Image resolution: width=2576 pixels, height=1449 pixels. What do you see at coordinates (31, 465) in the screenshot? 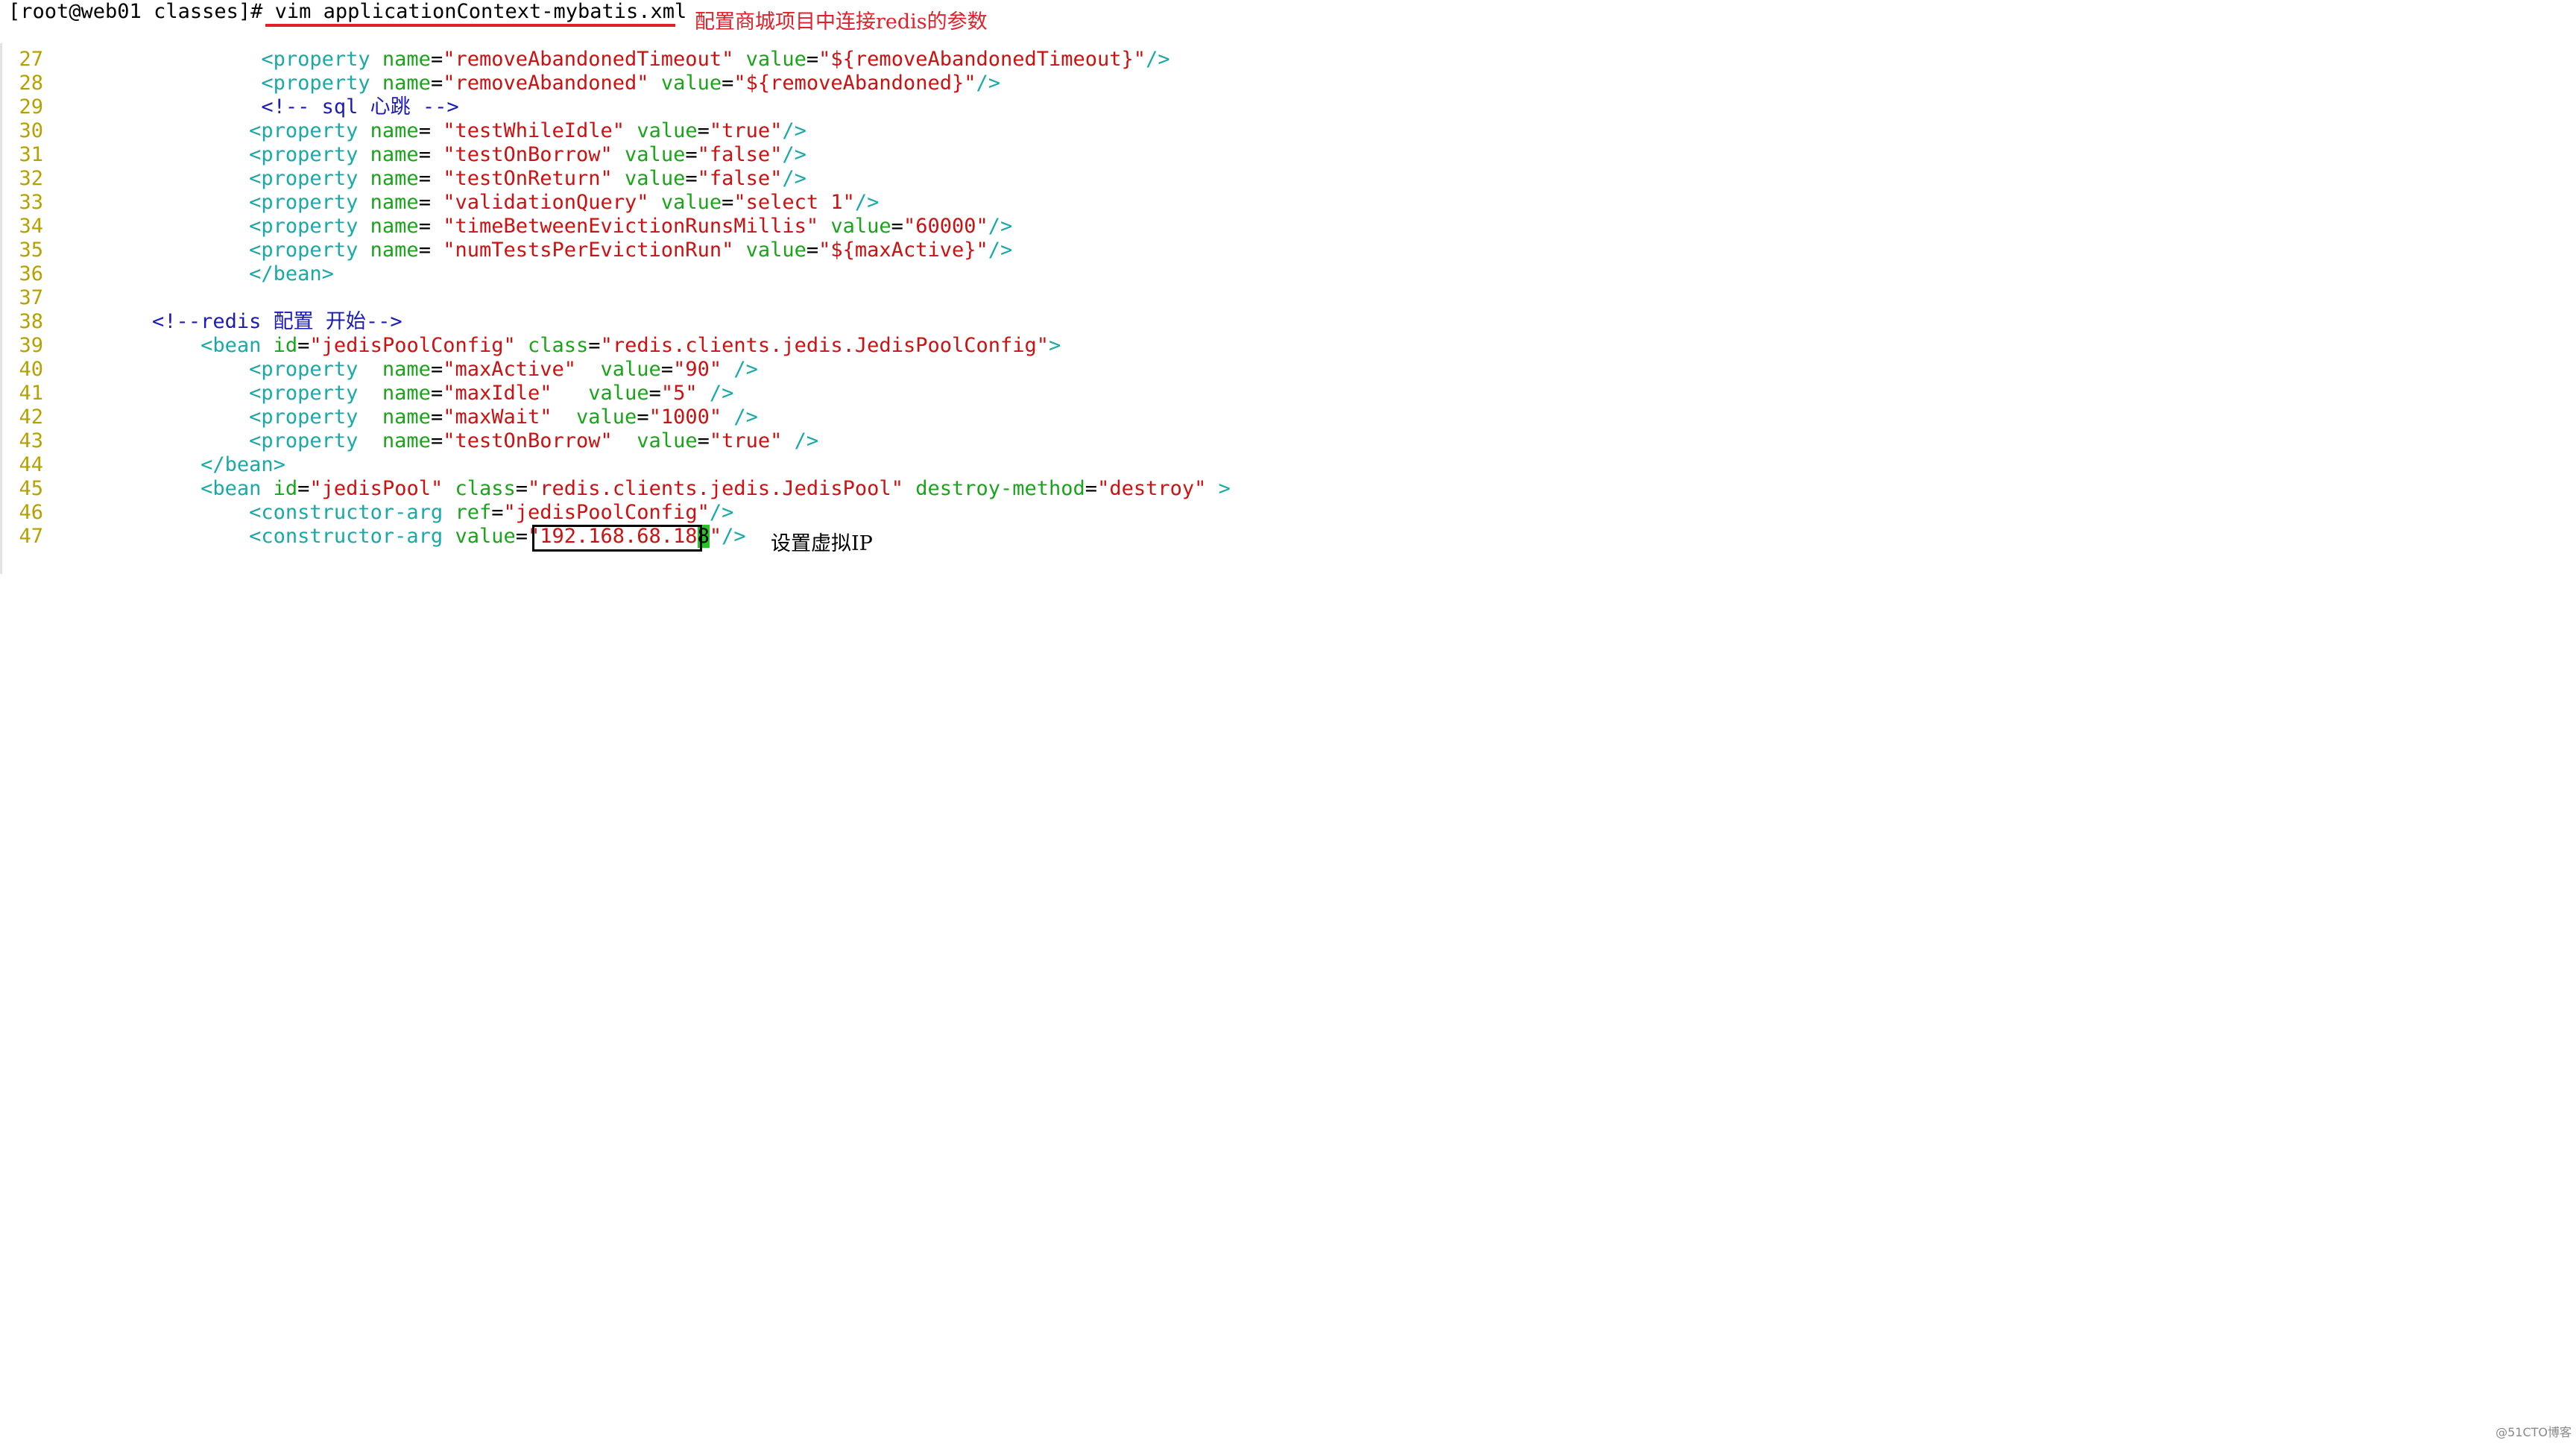
I see `line-number: 44` at bounding box center [31, 465].